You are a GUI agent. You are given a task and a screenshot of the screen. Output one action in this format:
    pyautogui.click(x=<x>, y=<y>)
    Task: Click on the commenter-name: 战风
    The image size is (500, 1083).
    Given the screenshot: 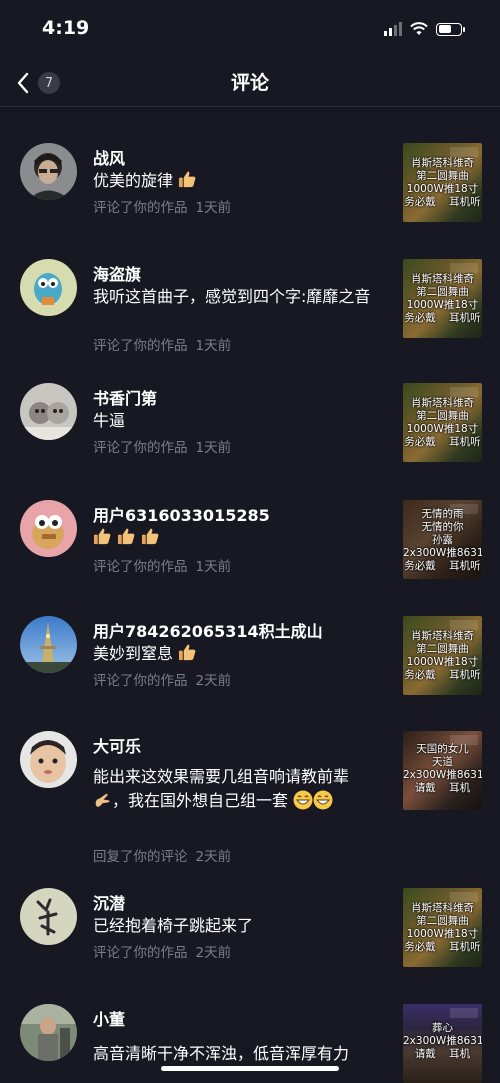 What is the action you would take?
    pyautogui.click(x=109, y=157)
    